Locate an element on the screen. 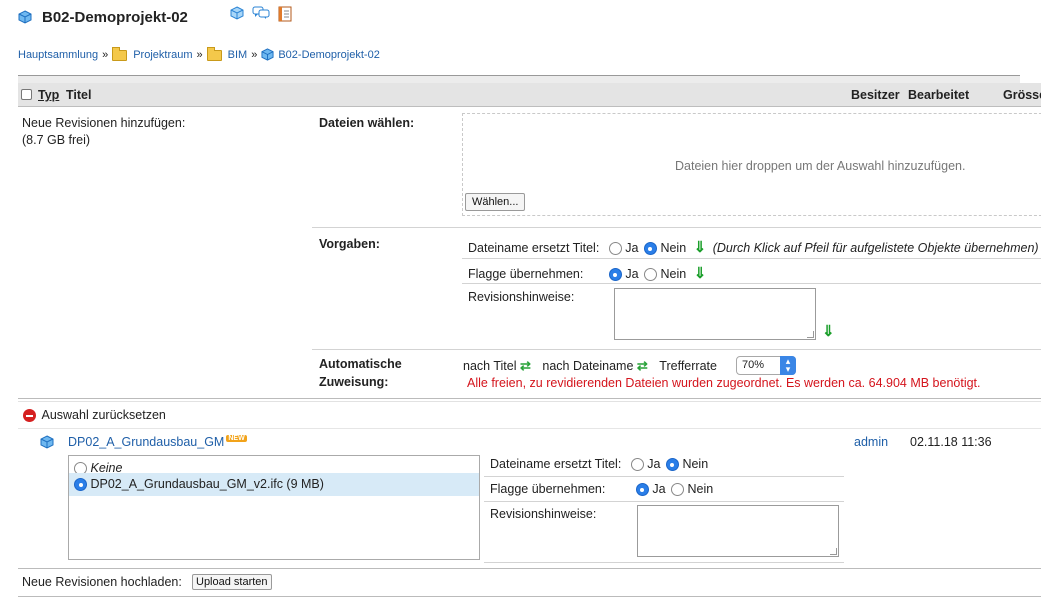 This screenshot has width=1041, height=602. notes-icon is located at coordinates (285, 15).